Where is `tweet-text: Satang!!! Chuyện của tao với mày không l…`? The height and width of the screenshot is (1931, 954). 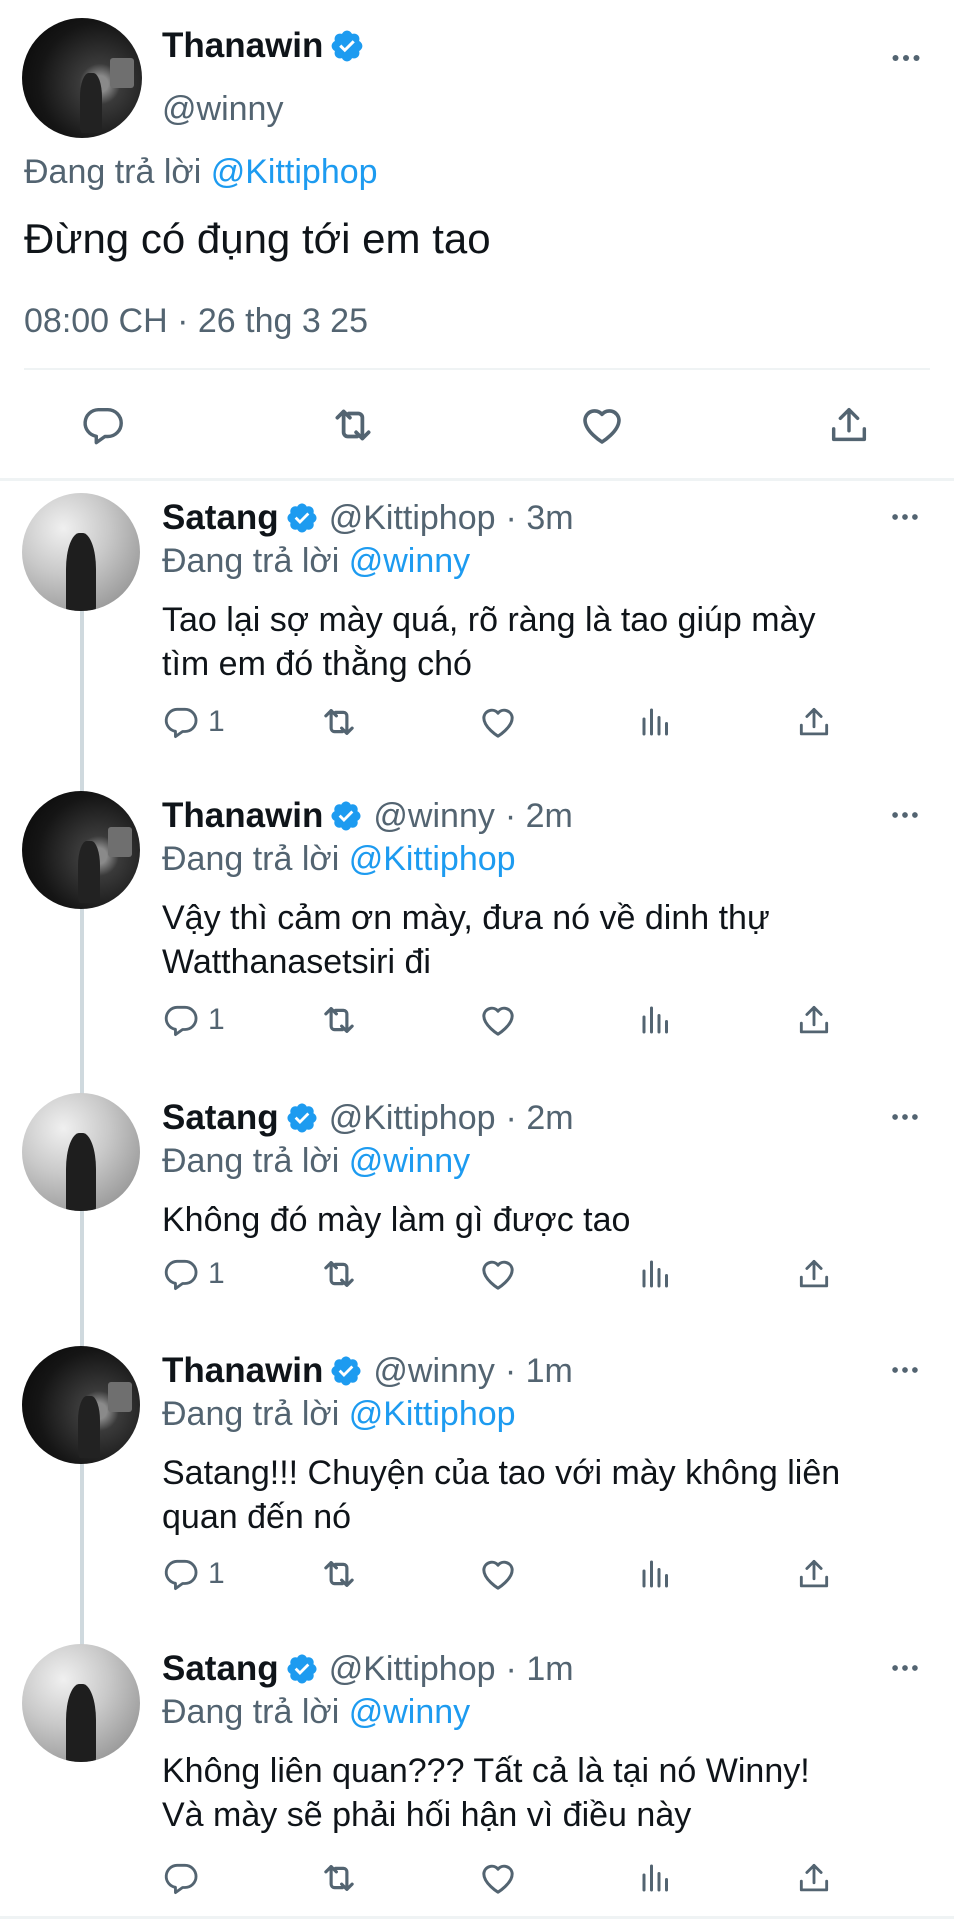 tweet-text: Satang!!! Chuyện của tao với mày không l… is located at coordinates (501, 1495).